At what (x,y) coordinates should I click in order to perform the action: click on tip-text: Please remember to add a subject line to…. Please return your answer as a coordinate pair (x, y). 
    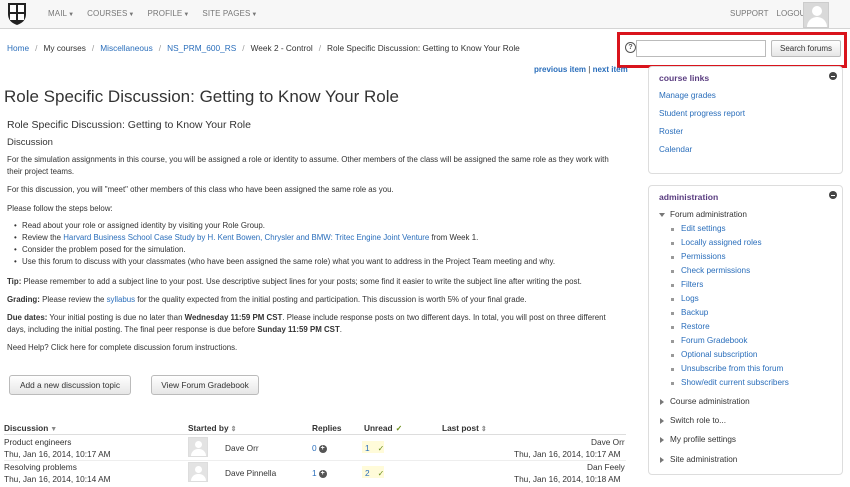
    Looking at the image, I should click on (301, 281).